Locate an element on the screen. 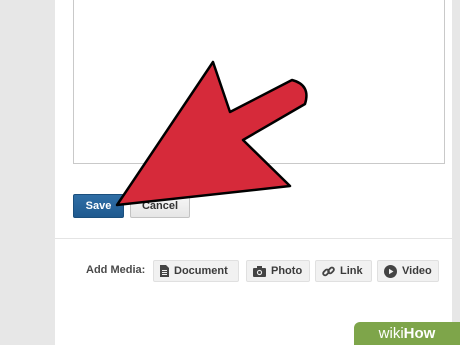 The width and height of the screenshot is (460, 345). wikihow-watermark: wiki How is located at coordinates (407, 333).